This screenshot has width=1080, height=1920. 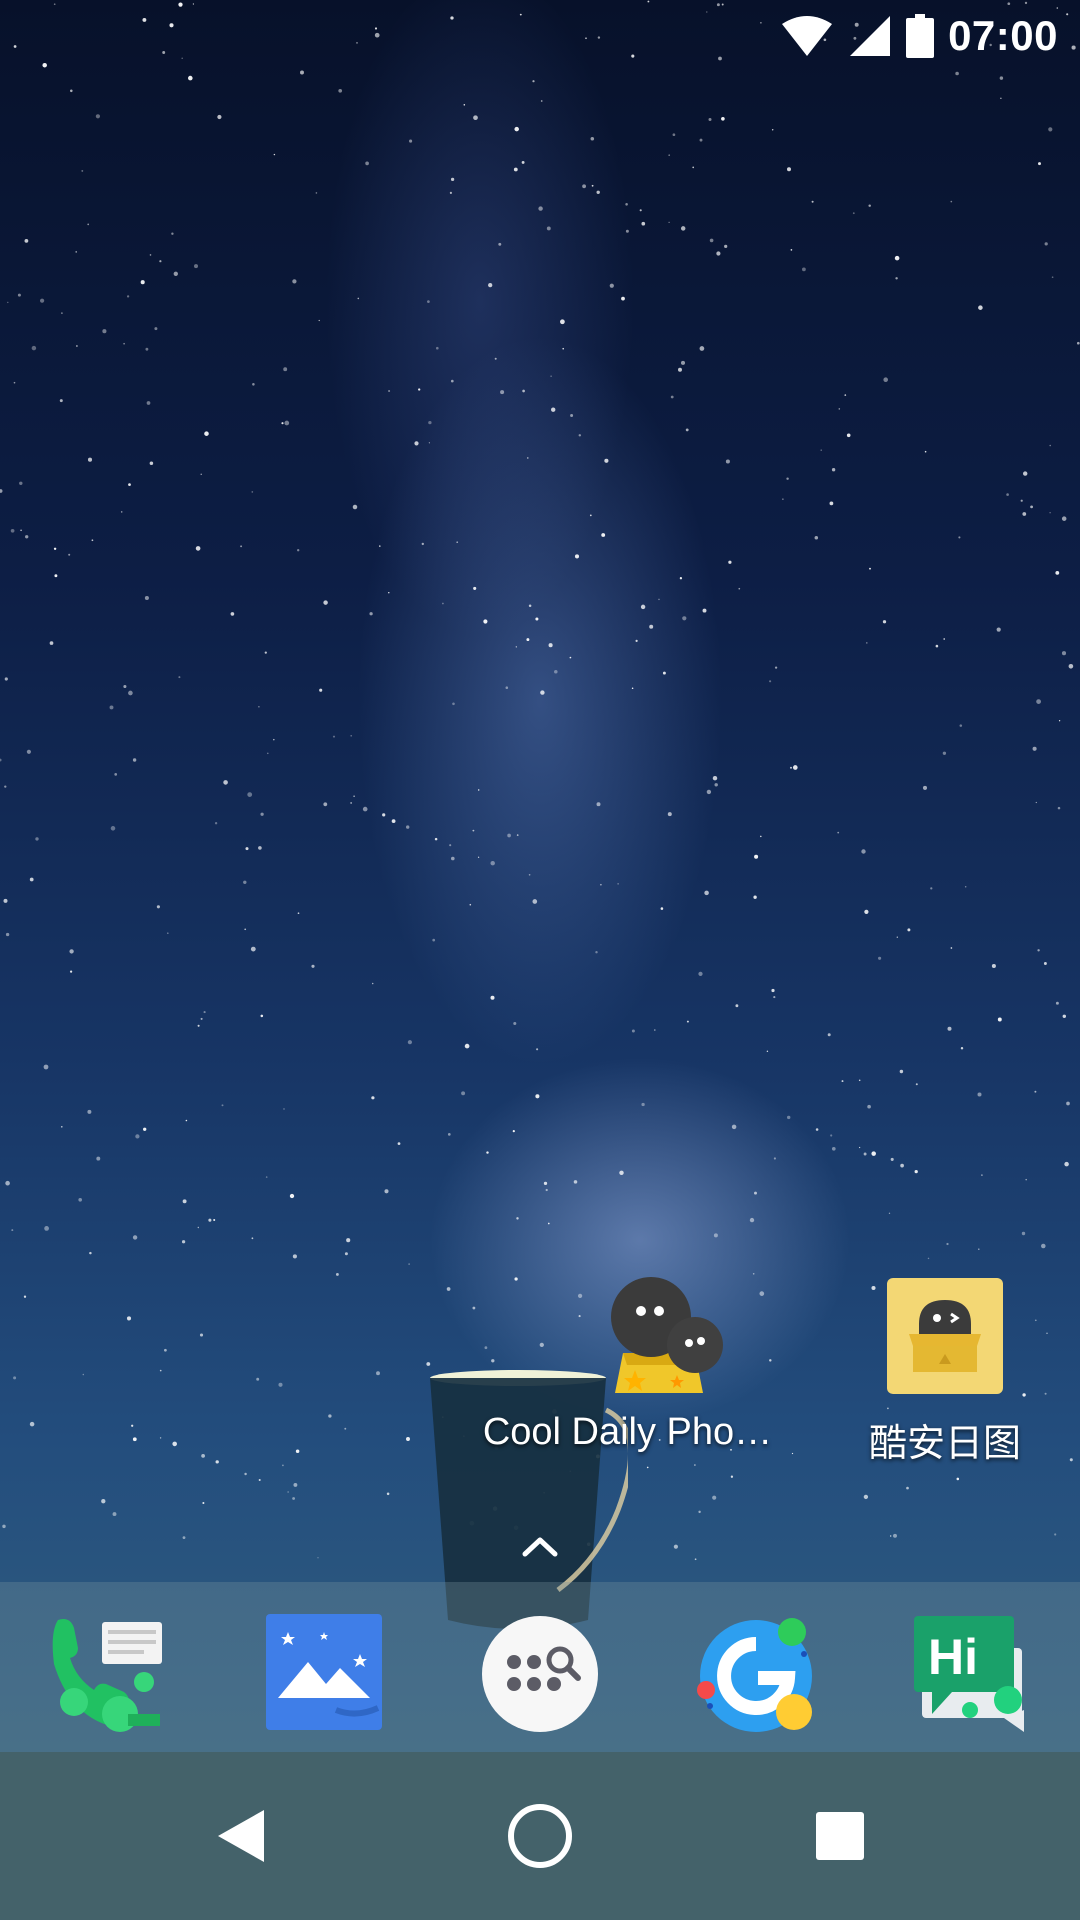 What do you see at coordinates (540, 1545) in the screenshot?
I see `chevron-up-icon` at bounding box center [540, 1545].